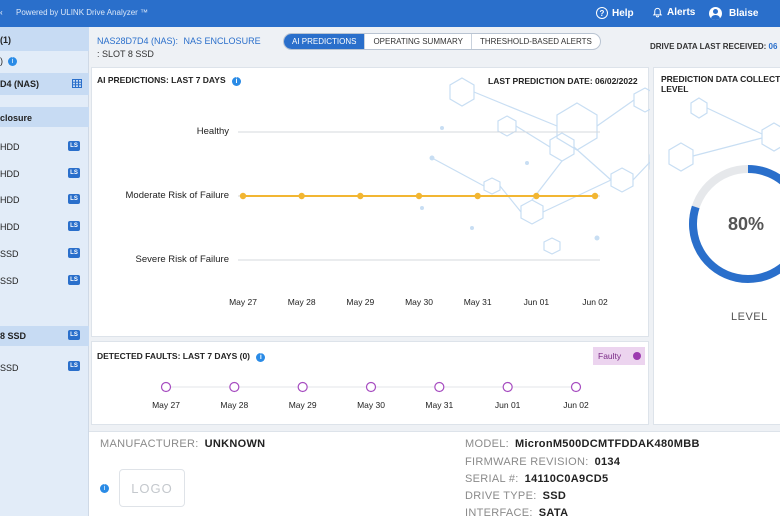  I want to click on chevron-icon: ‹, so click(1, 12).